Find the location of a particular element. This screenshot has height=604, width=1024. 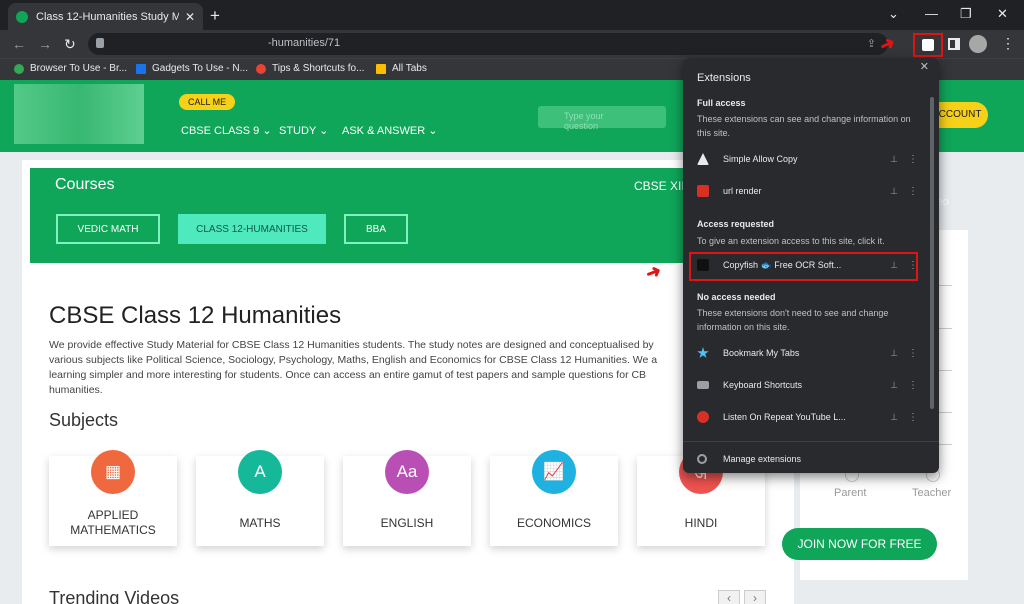

tab-title: Class 12-Humanities Study Mater is located at coordinates (107, 16).